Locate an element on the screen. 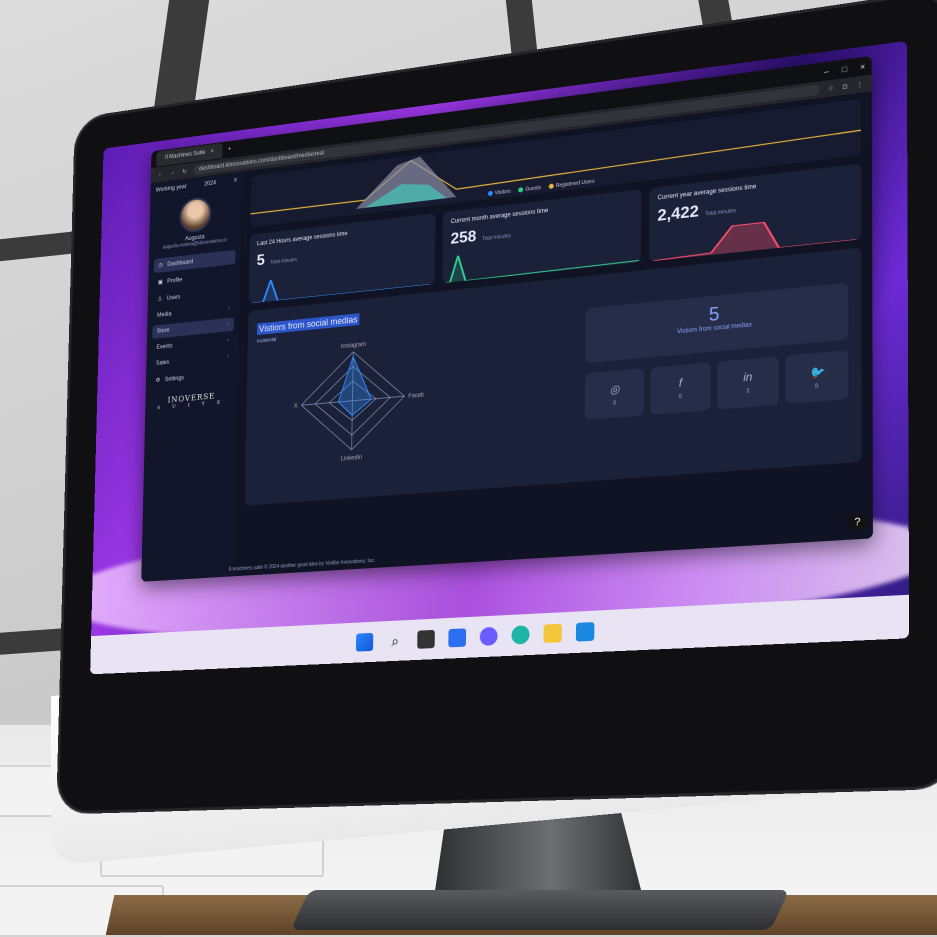  working-year-select: 2024 is located at coordinates (210, 183).